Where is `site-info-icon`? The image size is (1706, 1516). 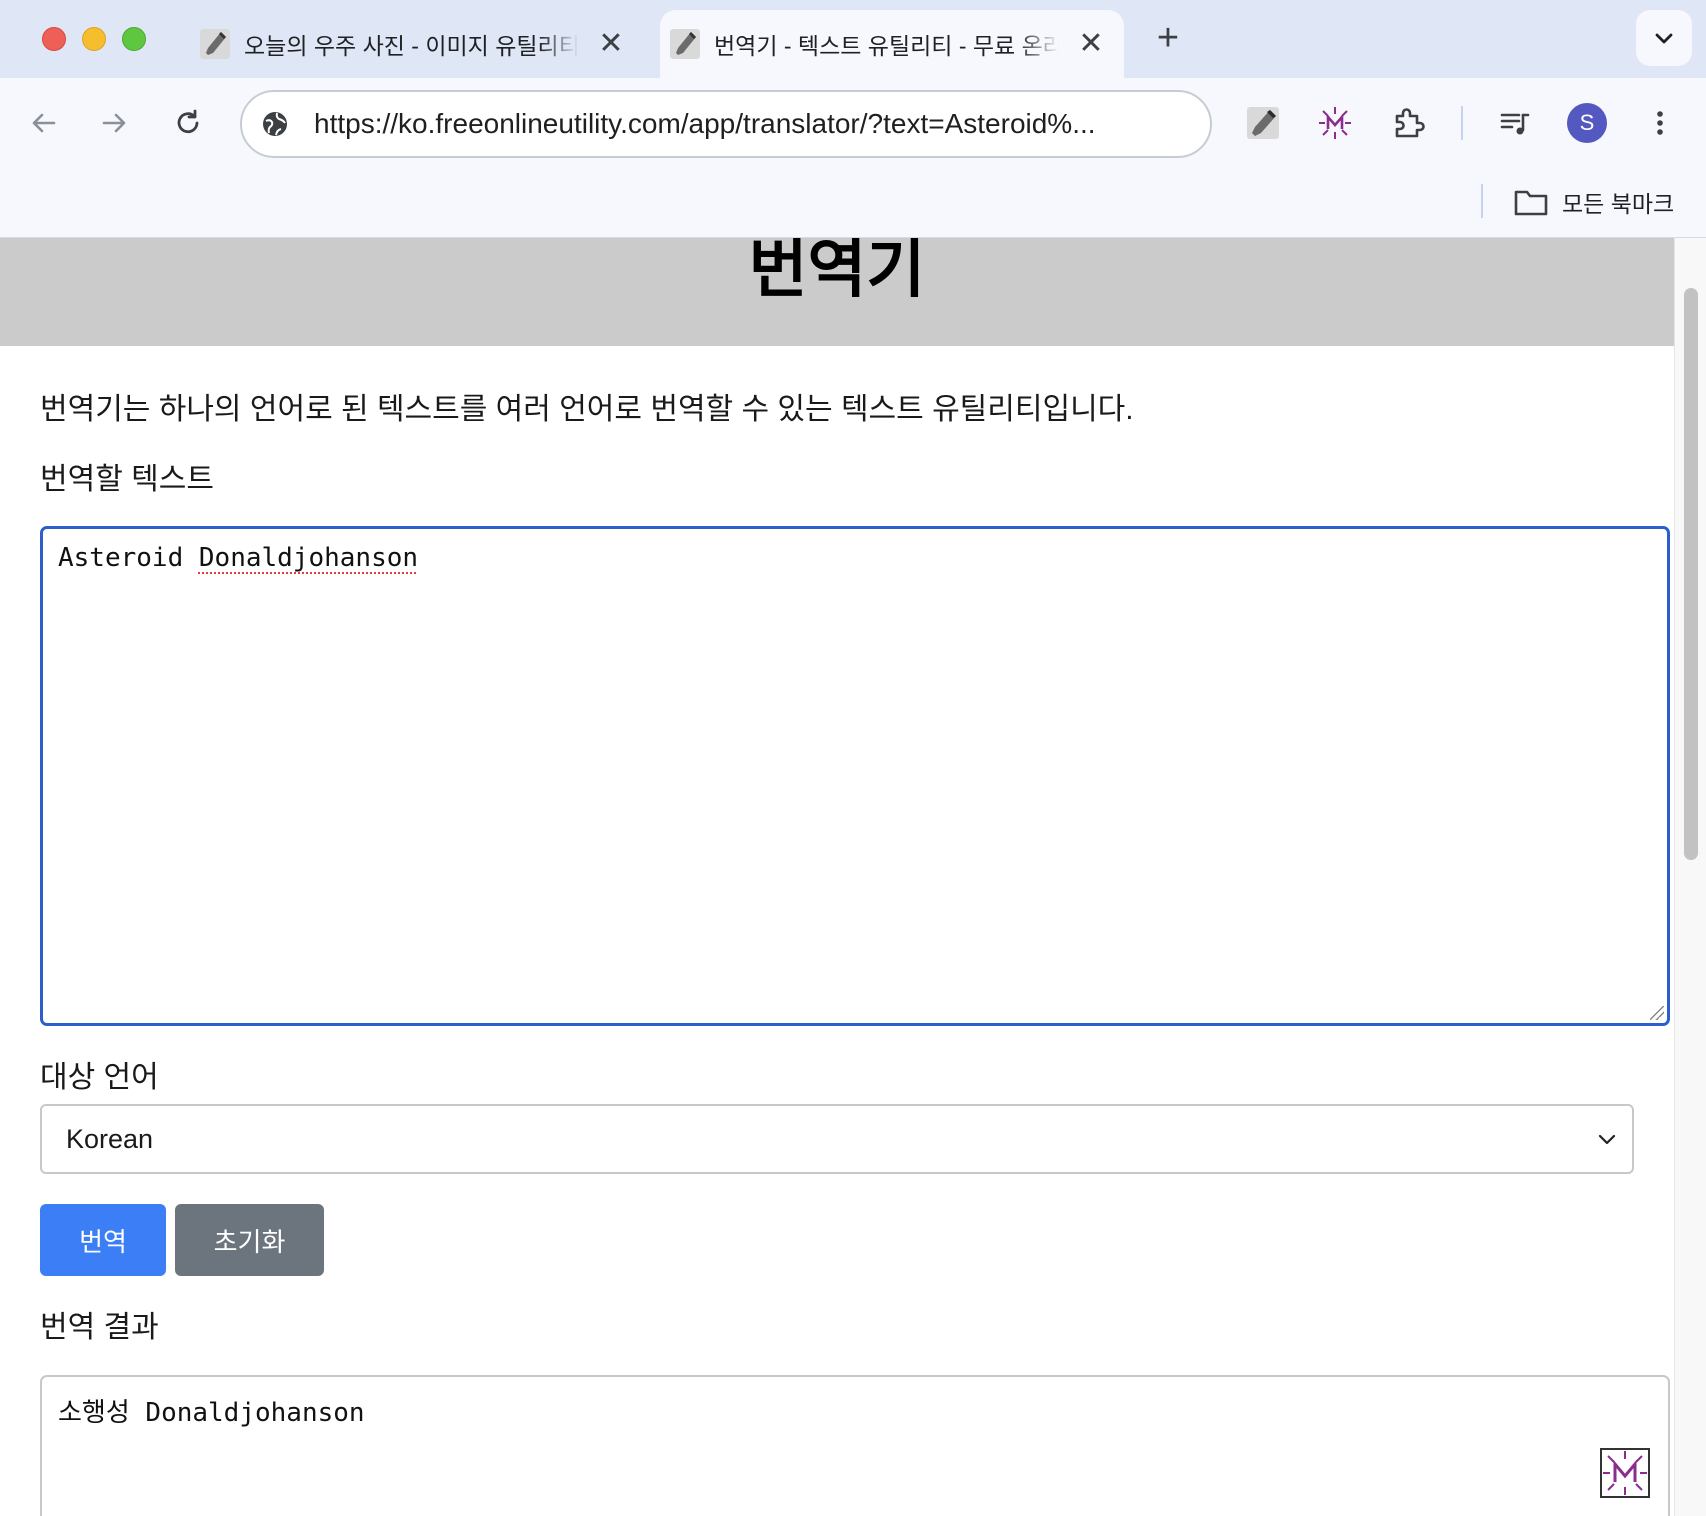
site-info-icon is located at coordinates (275, 124).